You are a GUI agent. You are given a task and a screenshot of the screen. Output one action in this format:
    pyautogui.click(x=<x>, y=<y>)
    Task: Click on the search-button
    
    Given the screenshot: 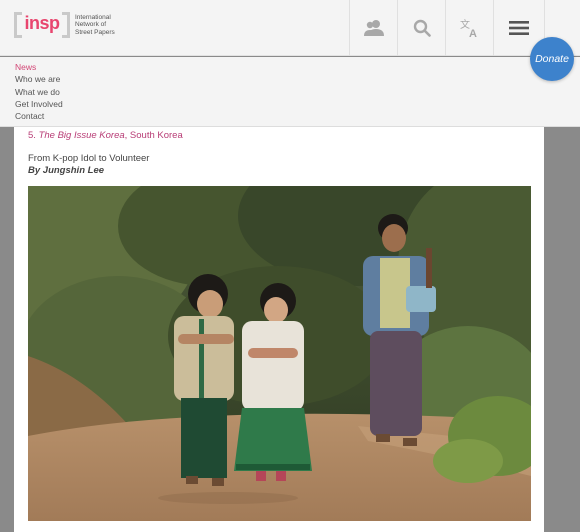 What is the action you would take?
    pyautogui.click(x=421, y=28)
    